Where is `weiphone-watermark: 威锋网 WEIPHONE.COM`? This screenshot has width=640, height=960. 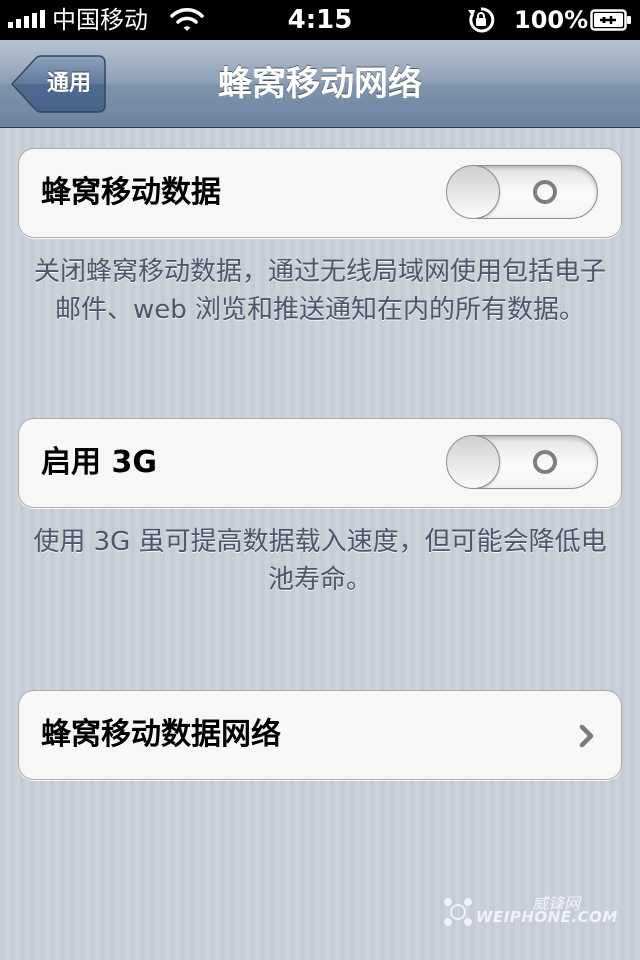
weiphone-watermark: 威锋网 WEIPHONE.COM is located at coordinates (529, 912).